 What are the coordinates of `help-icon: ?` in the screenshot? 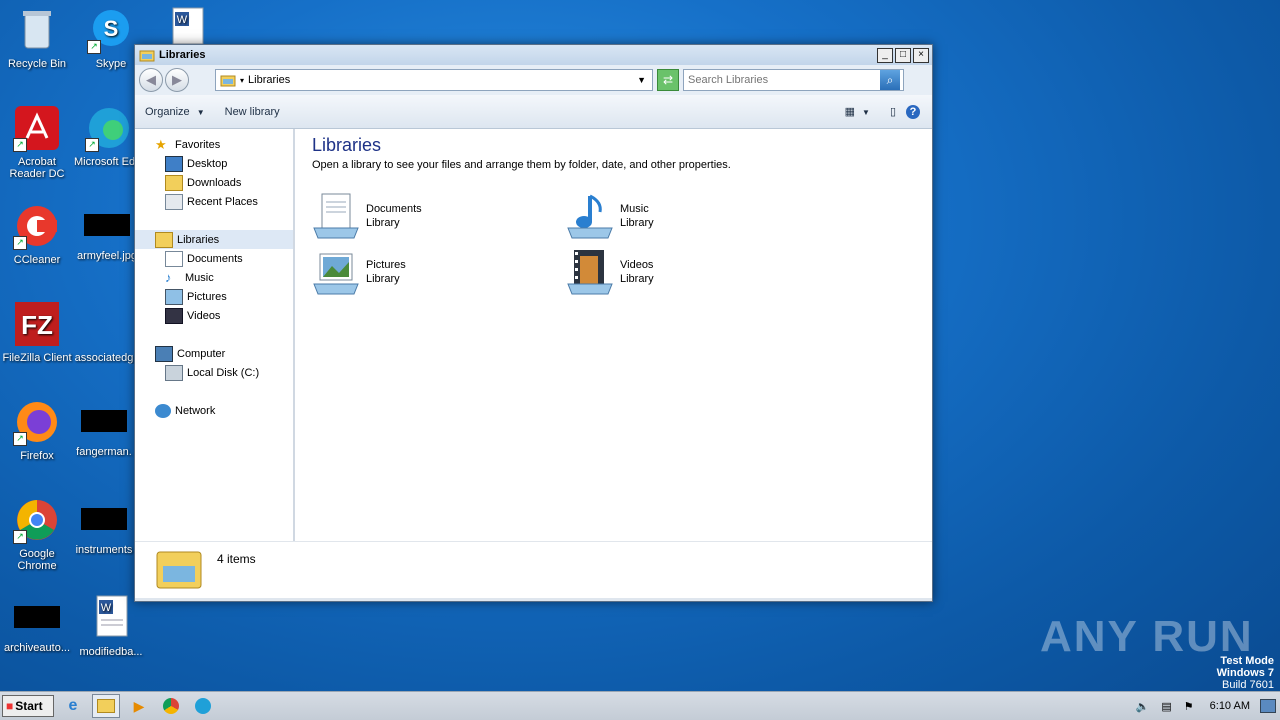 It's located at (913, 111).